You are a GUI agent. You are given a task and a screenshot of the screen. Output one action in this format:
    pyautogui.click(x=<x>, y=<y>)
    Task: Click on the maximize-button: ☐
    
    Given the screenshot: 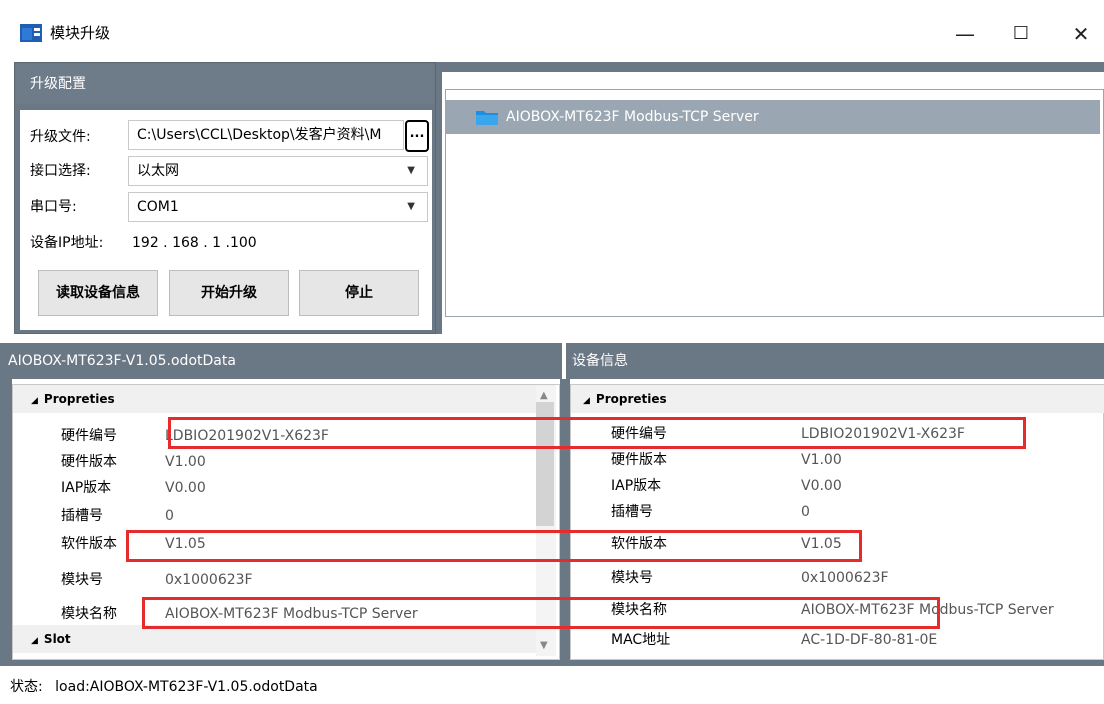 What is the action you would take?
    pyautogui.click(x=1021, y=34)
    